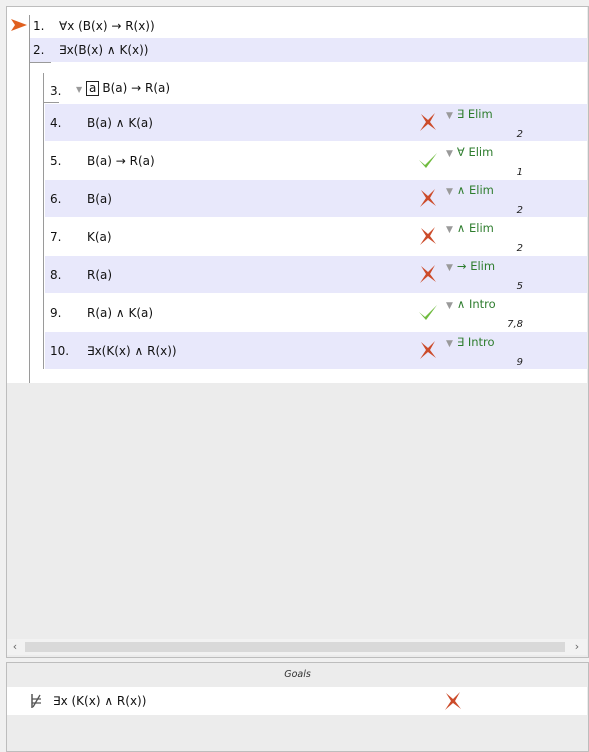 The width and height of the screenshot is (589, 752). Describe the element at coordinates (121, 161) in the screenshot. I see `step-formula: B(a) → R(a)` at that location.